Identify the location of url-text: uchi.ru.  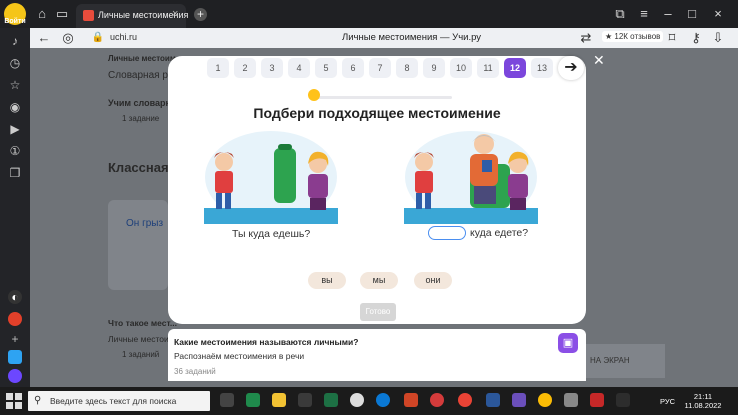
(123, 37).